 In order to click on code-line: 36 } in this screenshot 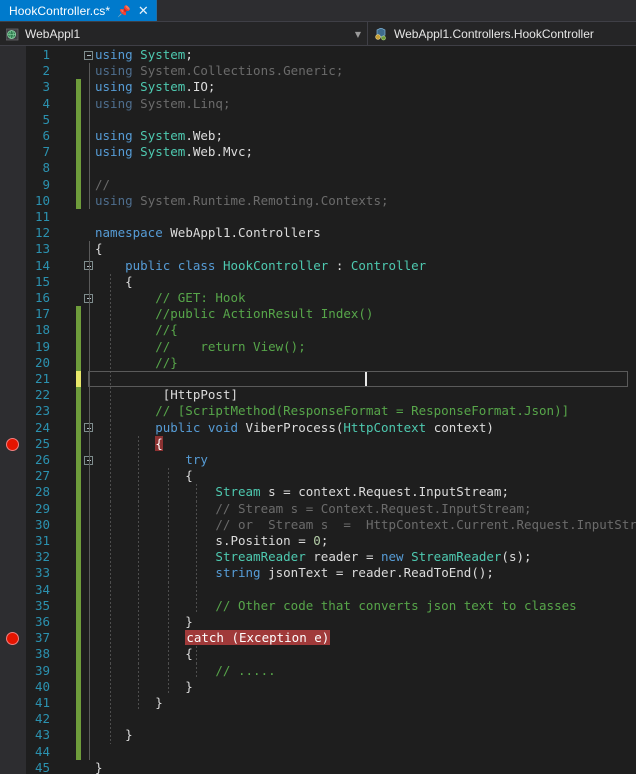, I will do `click(318, 622)`.